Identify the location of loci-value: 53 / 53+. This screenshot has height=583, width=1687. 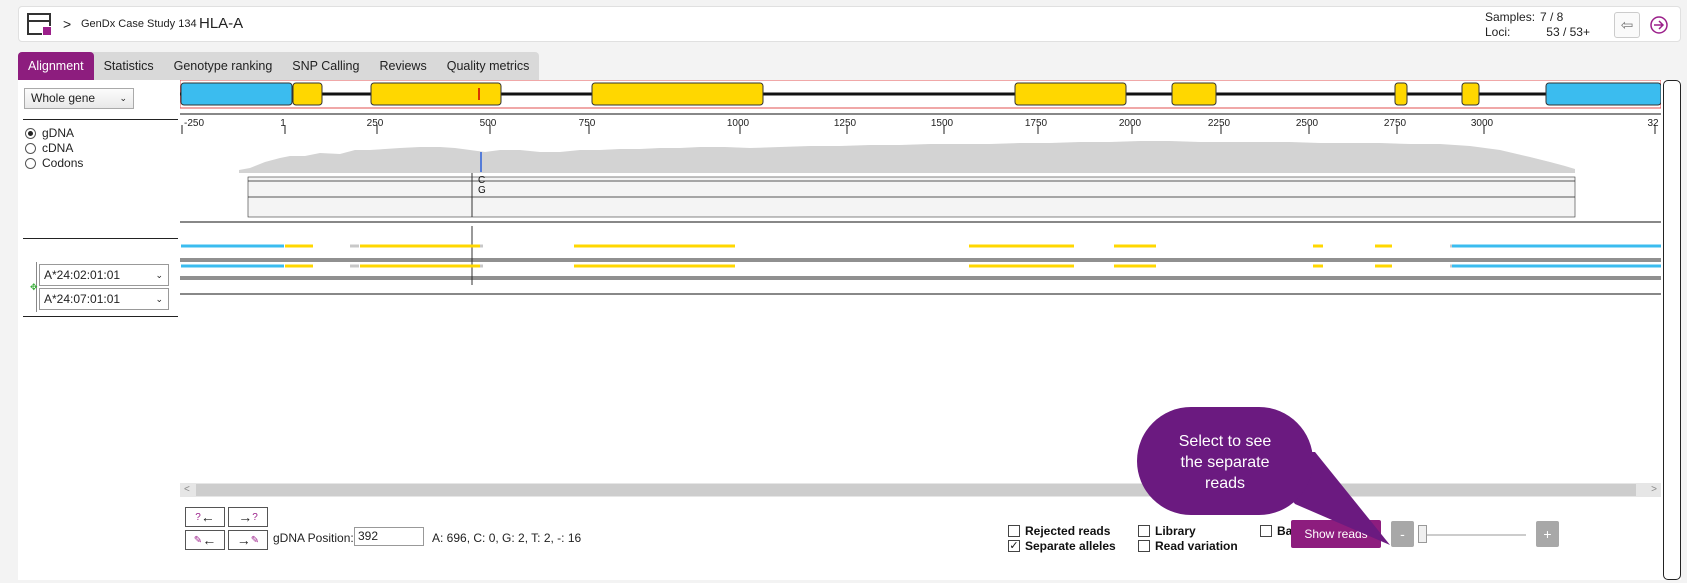
(1568, 32).